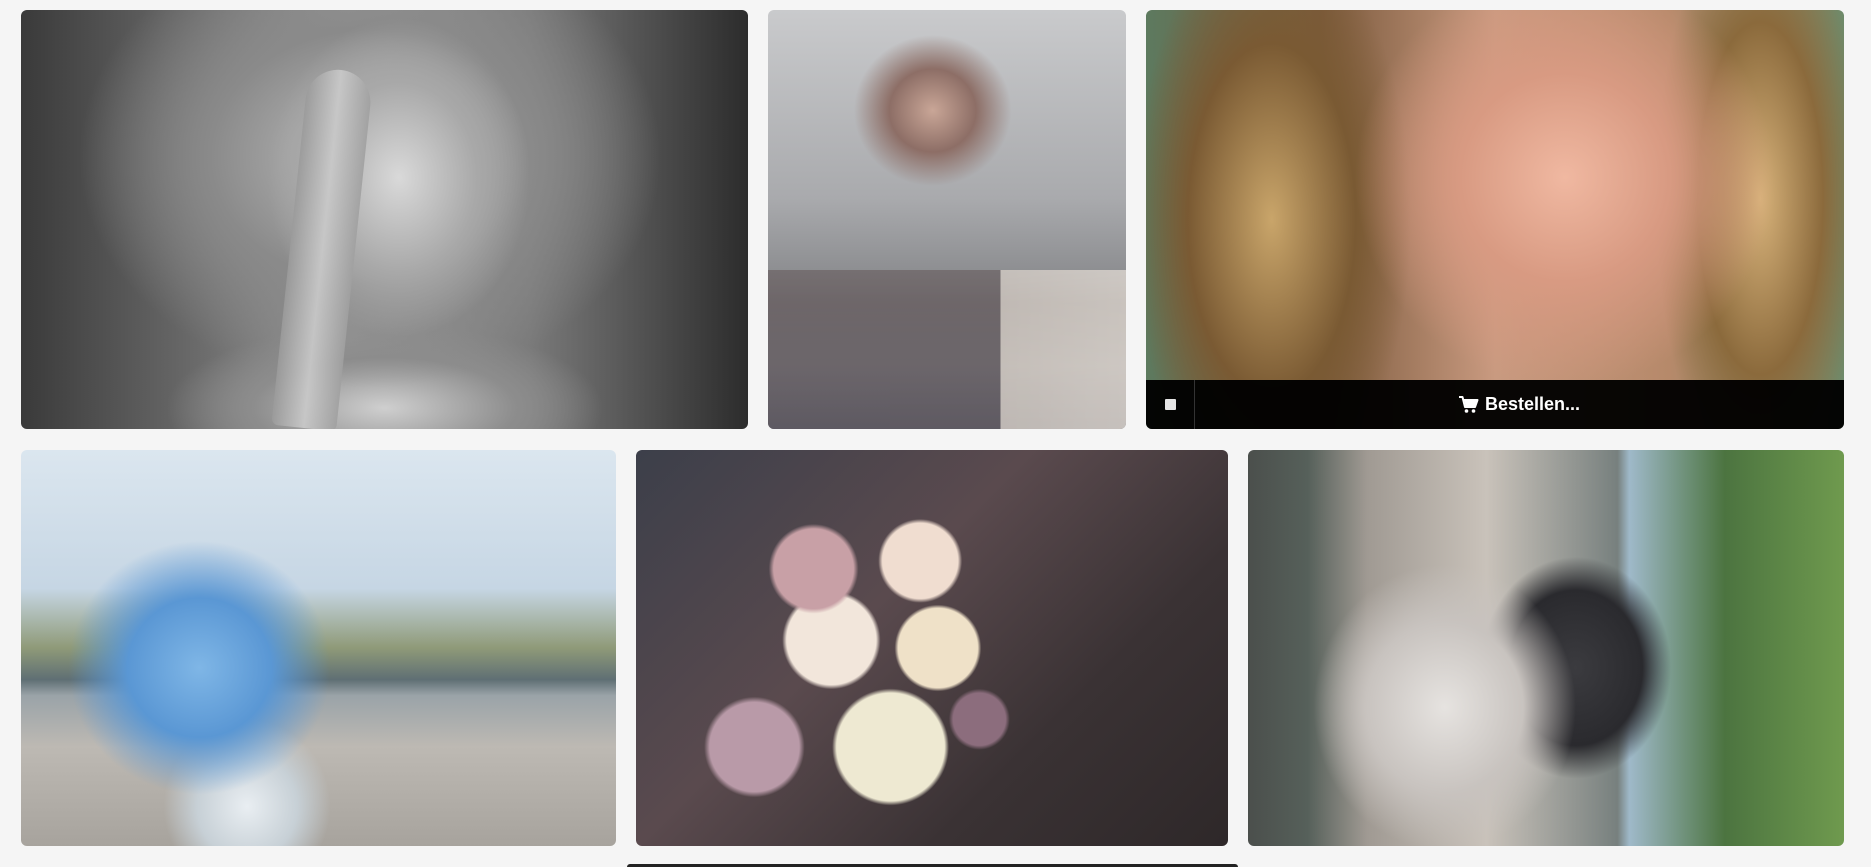 This screenshot has width=1871, height=867. I want to click on square-icon, so click(1170, 404).